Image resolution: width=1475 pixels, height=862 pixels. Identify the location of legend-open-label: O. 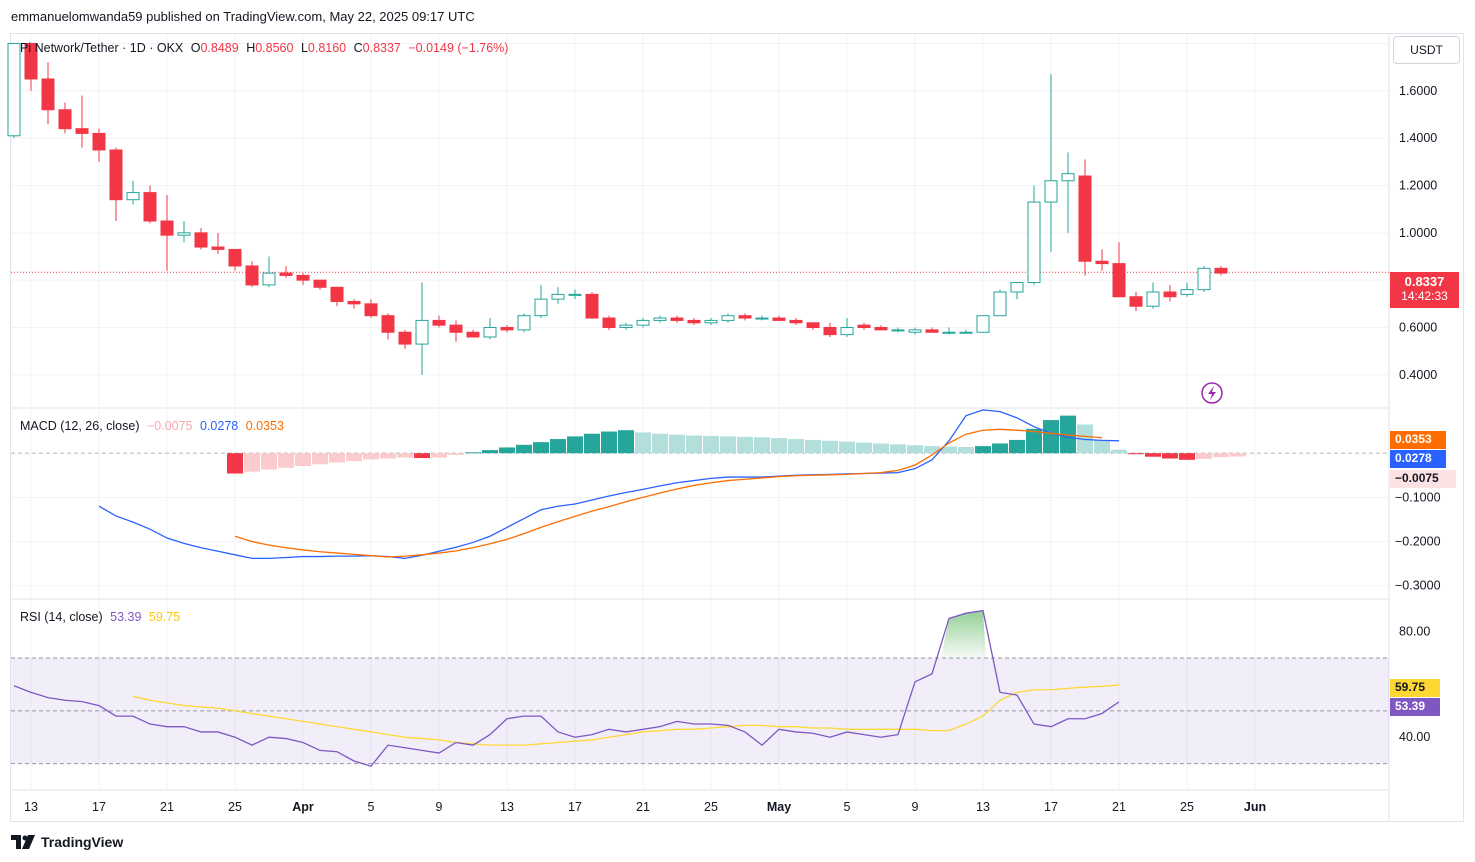
(195, 48).